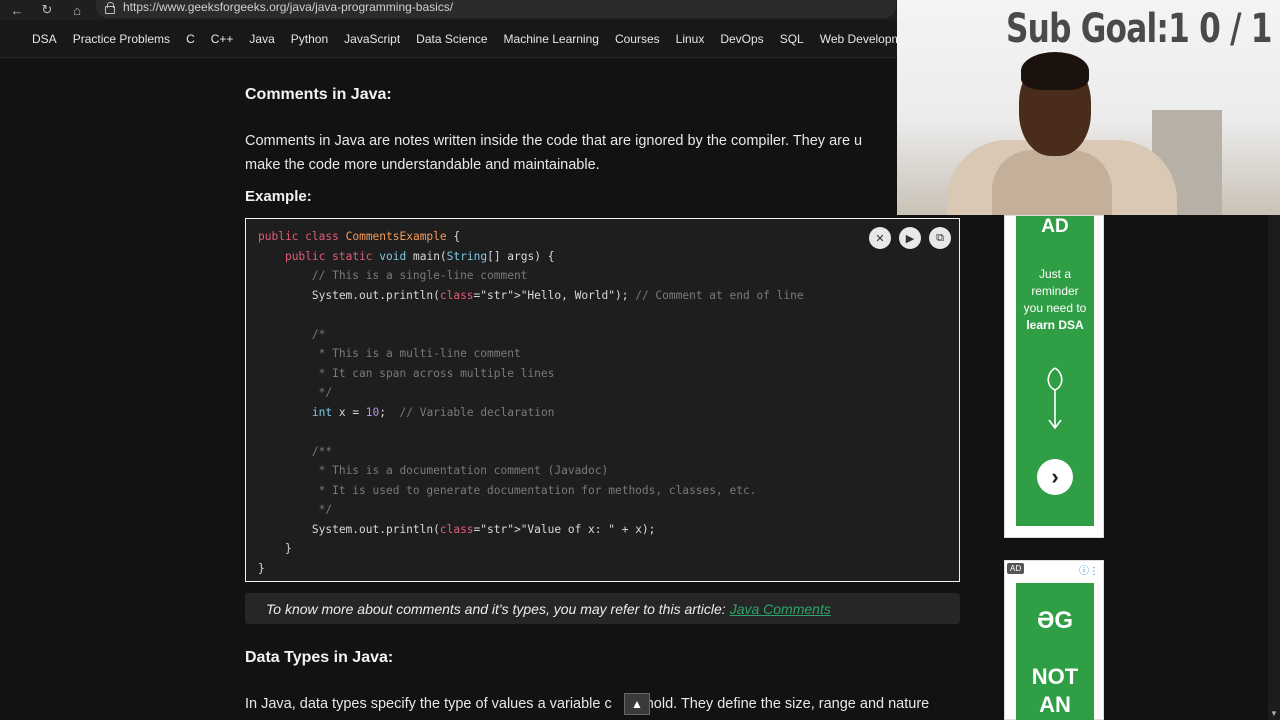  Describe the element at coordinates (940, 238) in the screenshot. I see `copy-icon: ⧉` at that location.